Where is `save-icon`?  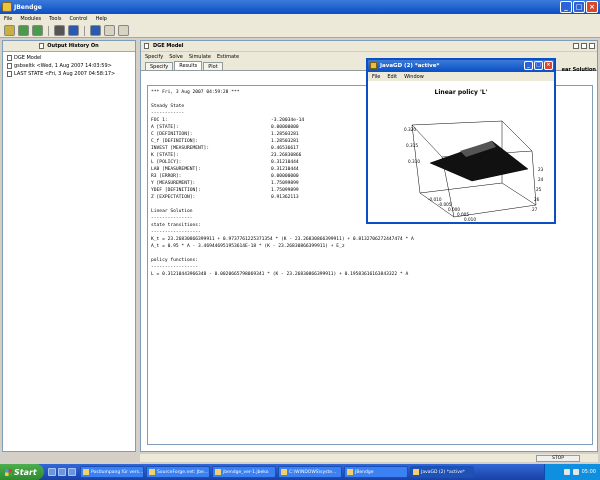
save-icon is located at coordinates (37, 30).